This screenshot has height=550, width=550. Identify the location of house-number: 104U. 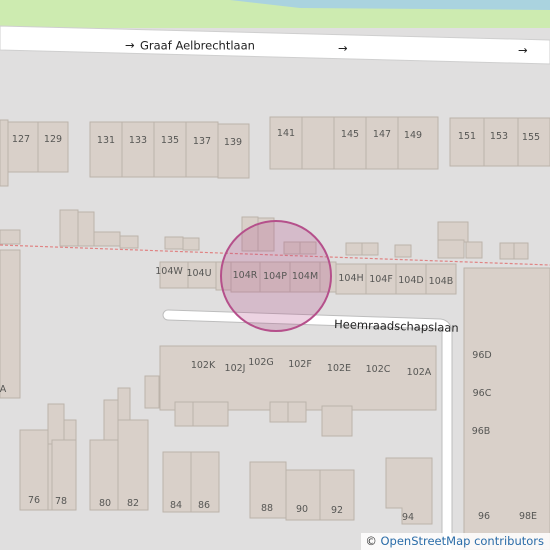
(198, 273).